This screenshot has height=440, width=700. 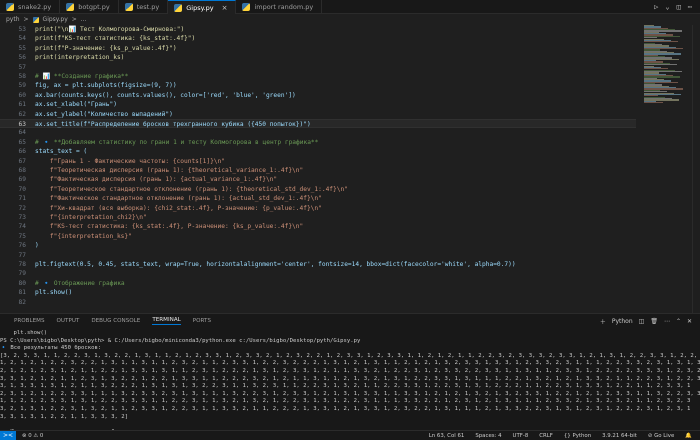 I want to click on line-number: 53, so click(x=22, y=29).